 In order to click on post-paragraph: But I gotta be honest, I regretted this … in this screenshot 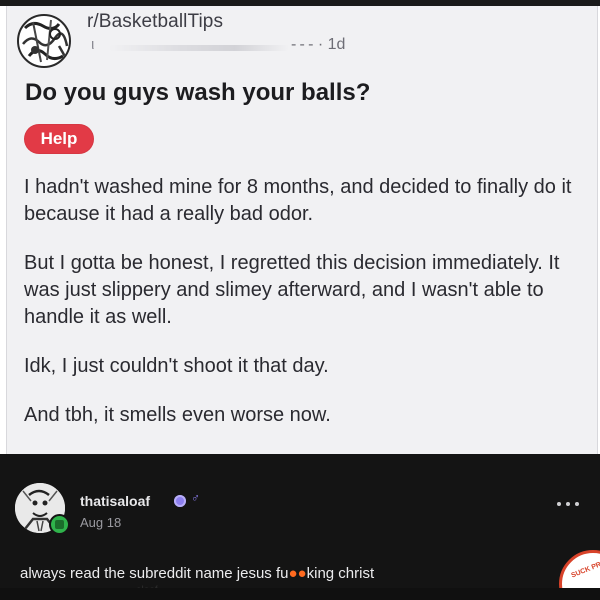, I will do `click(292, 290)`.